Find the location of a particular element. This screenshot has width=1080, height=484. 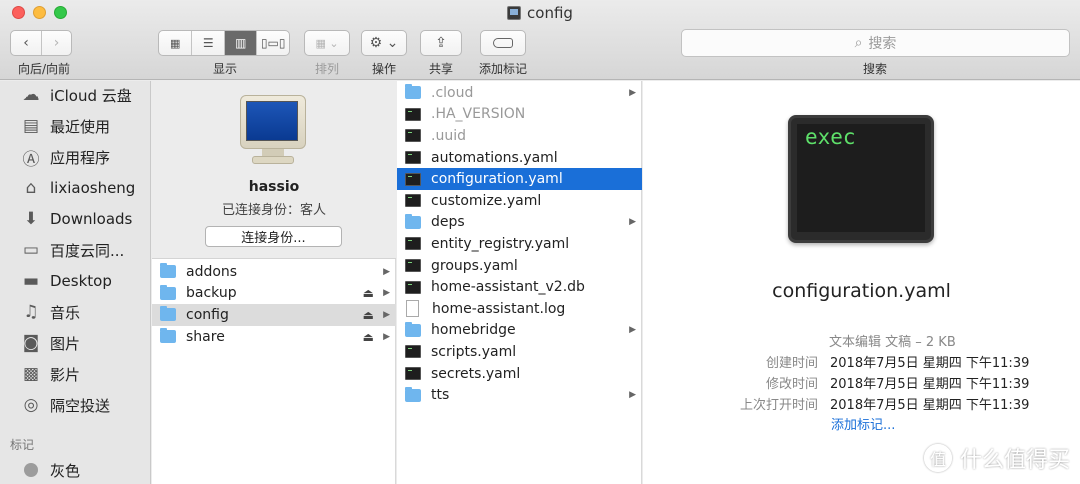

sidebar-item-icloud: ☁ iCloud 云盘 is located at coordinates (75, 95).